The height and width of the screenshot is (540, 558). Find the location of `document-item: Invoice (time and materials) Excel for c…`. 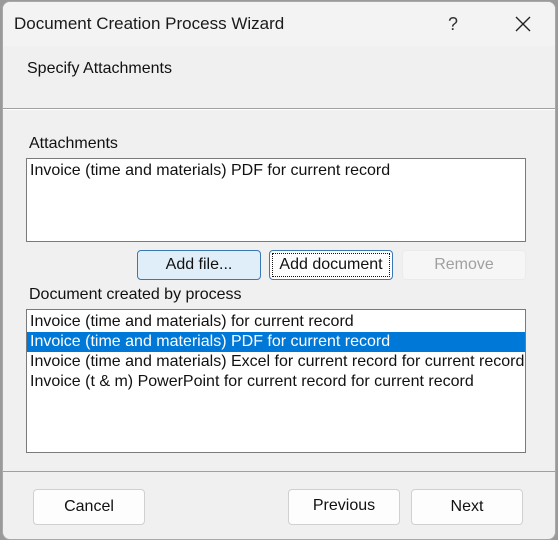

document-item: Invoice (time and materials) Excel for c… is located at coordinates (276, 362).